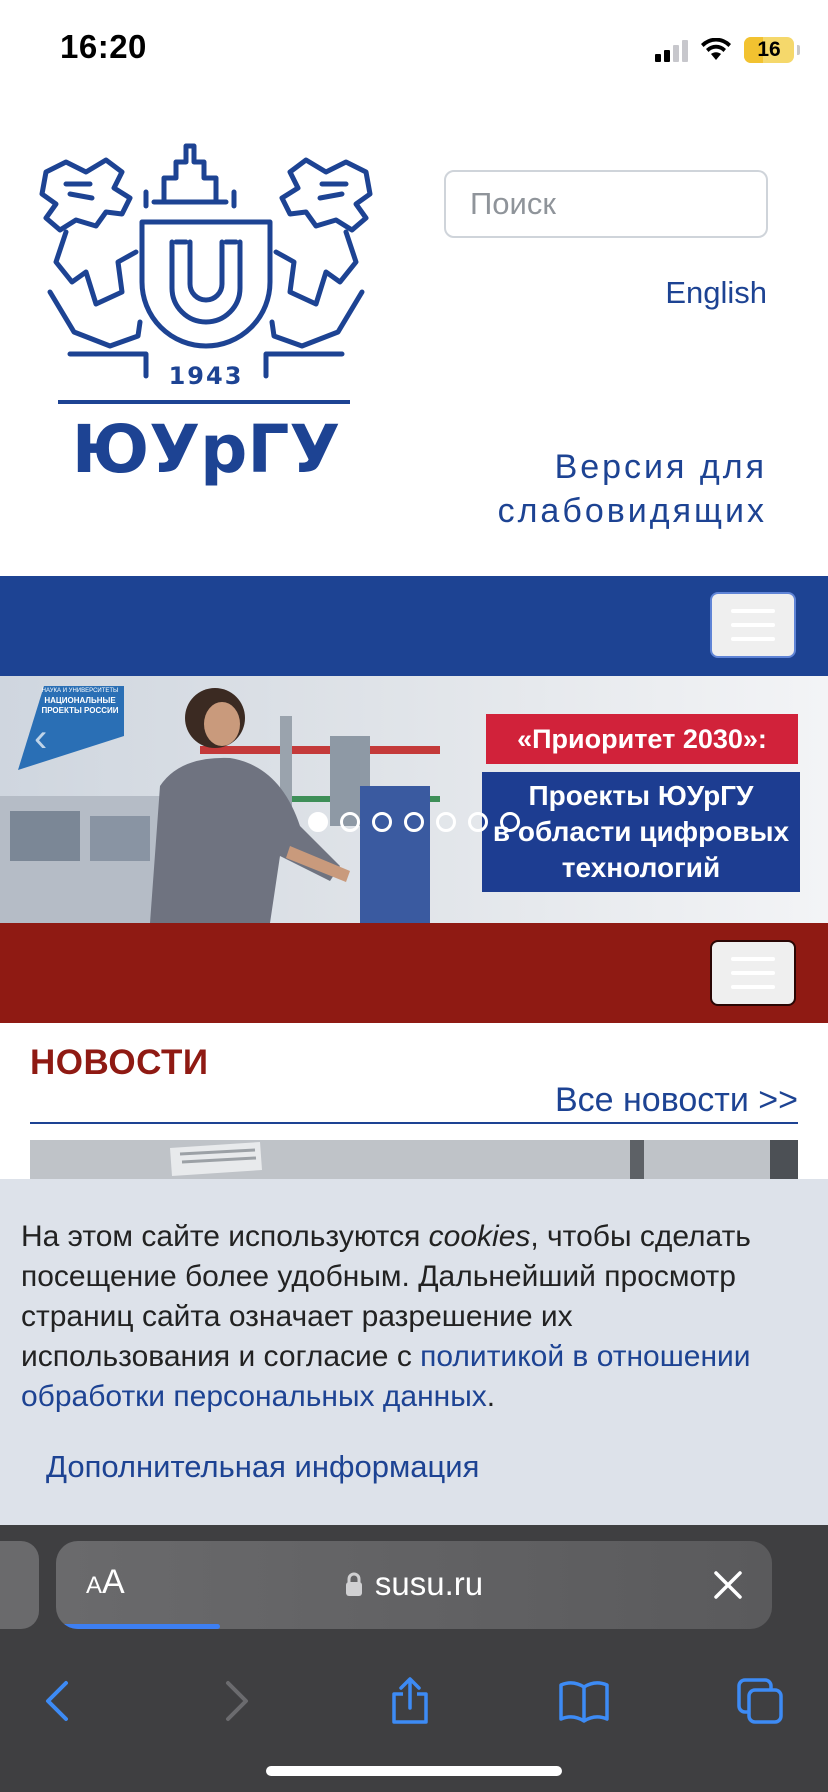 The height and width of the screenshot is (1792, 828). What do you see at coordinates (206, 315) in the screenshot?
I see `logo-icon: 1943 ЮУрГУ` at bounding box center [206, 315].